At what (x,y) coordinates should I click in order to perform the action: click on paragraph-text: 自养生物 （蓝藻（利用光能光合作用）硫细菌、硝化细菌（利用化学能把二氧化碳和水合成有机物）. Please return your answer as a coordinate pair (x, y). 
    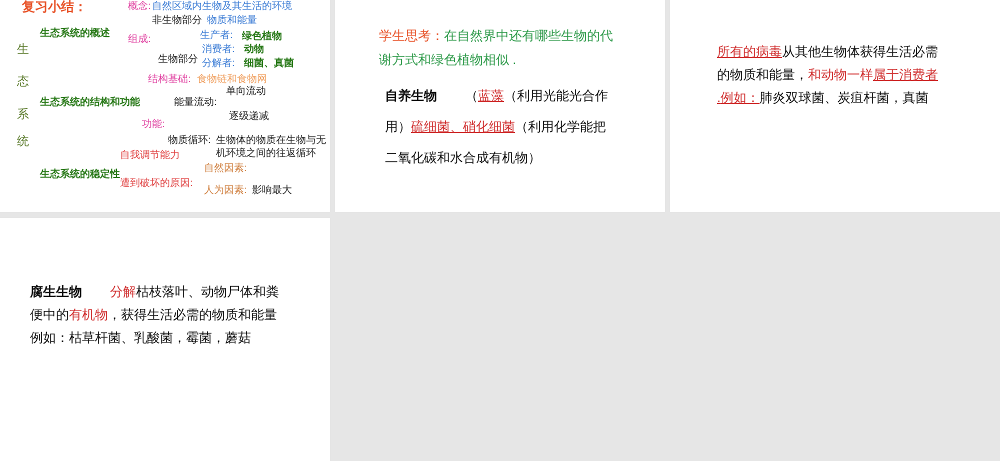
    Looking at the image, I should click on (496, 127).